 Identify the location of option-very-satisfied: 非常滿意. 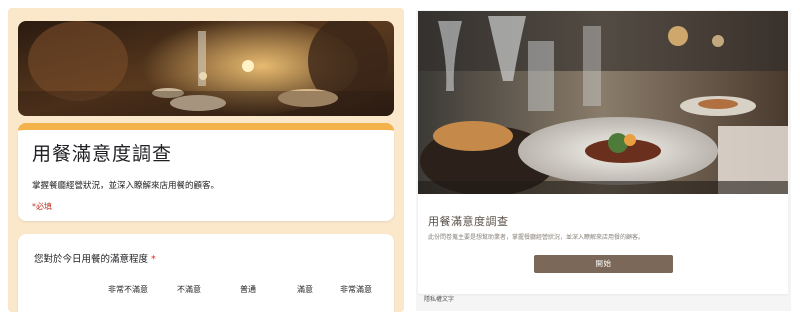
(356, 289).